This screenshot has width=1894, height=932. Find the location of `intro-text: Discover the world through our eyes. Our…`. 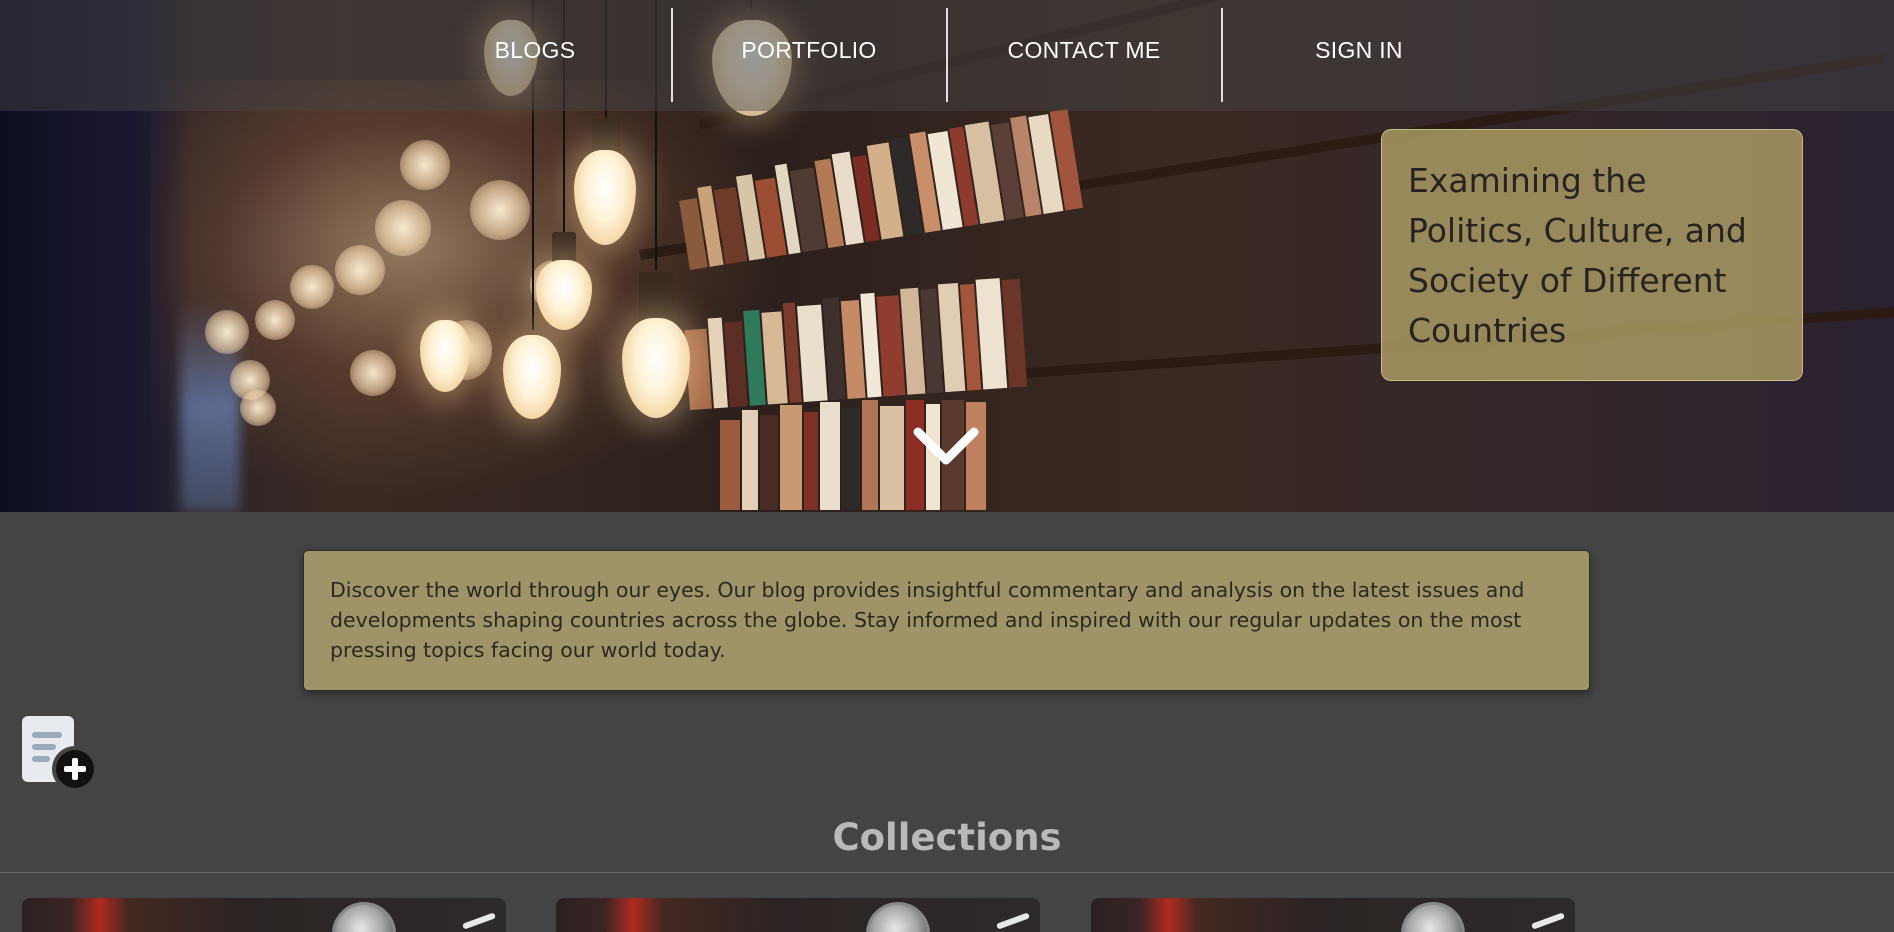

intro-text: Discover the world through our eyes. Our… is located at coordinates (927, 620).